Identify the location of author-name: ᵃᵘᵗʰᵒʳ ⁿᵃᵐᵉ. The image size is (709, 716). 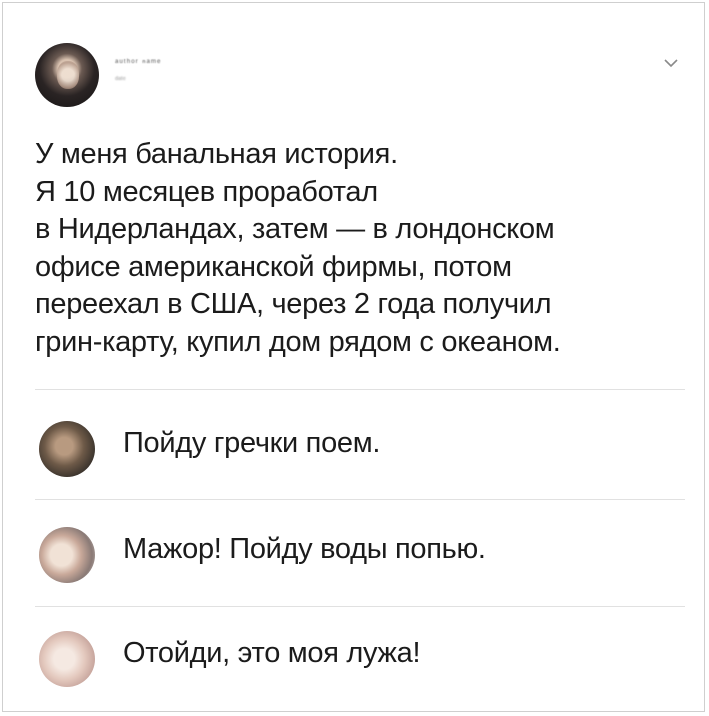
(138, 62).